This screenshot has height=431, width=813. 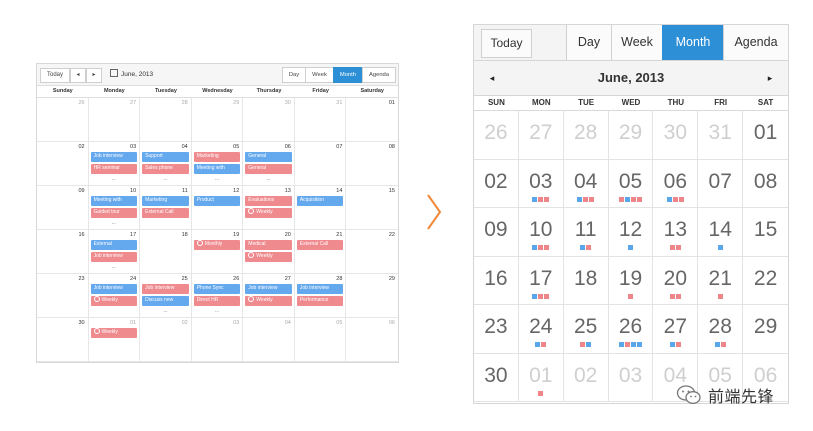 What do you see at coordinates (347, 75) in the screenshot?
I see `view-month-button: Month` at bounding box center [347, 75].